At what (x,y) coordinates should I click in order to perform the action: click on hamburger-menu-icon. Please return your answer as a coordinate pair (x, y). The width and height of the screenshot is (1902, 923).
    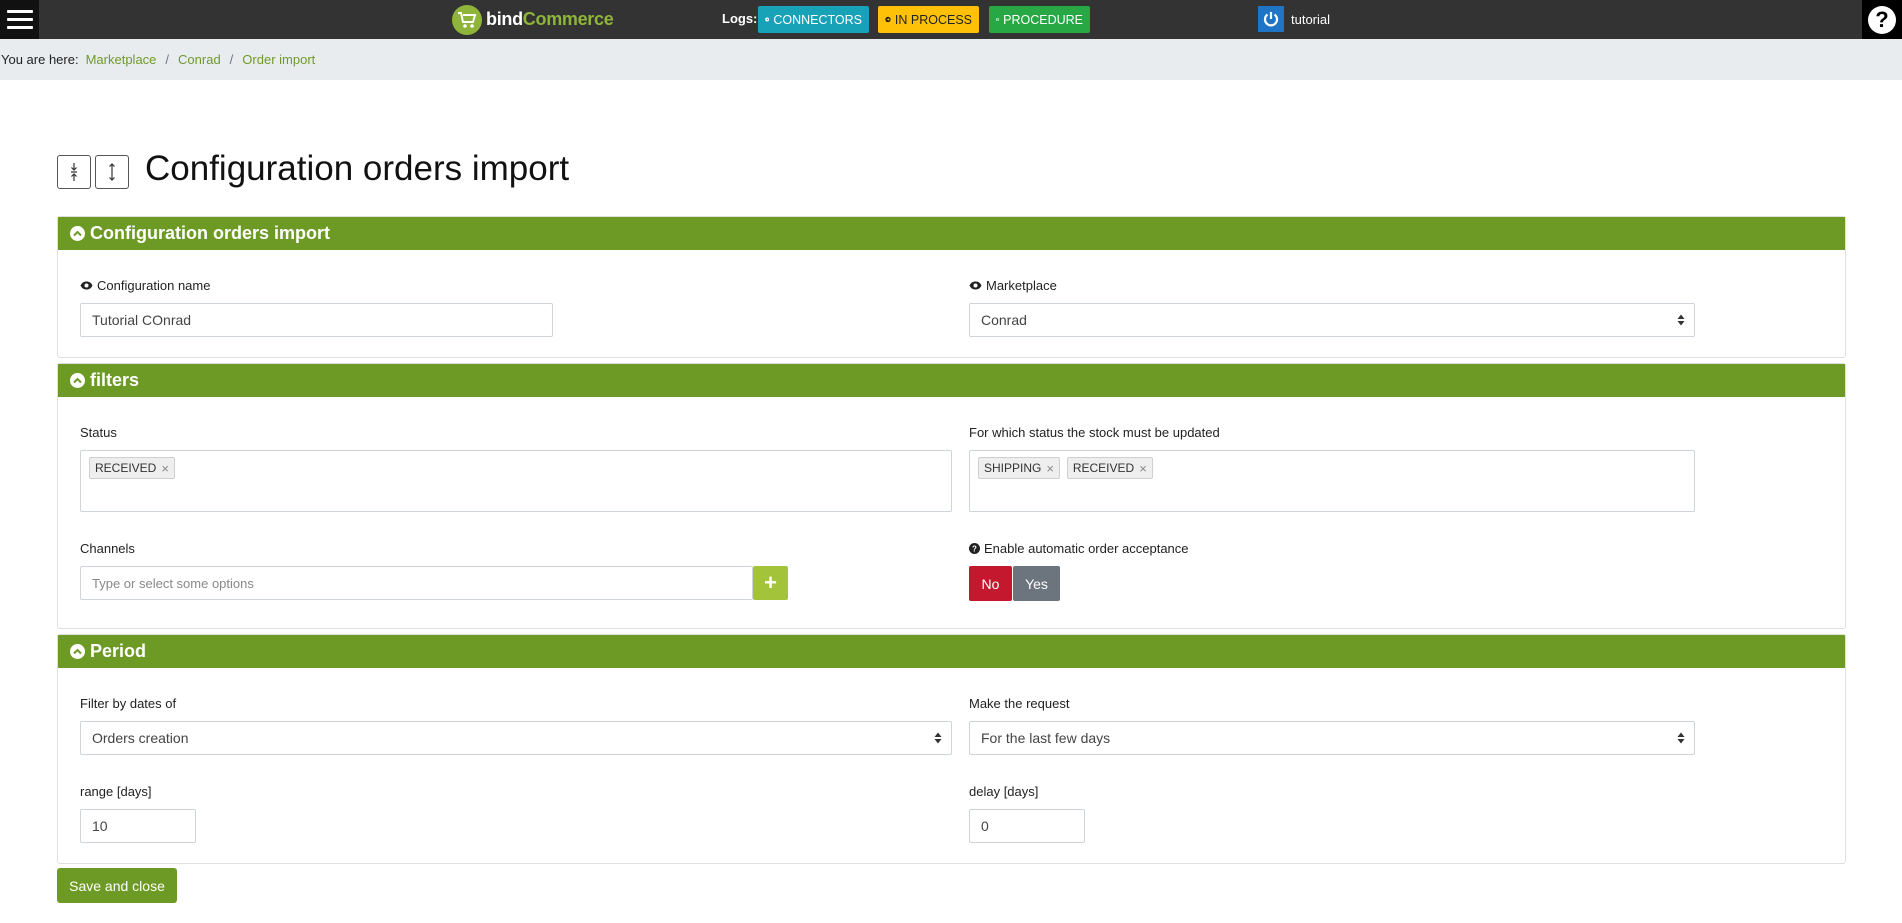
    Looking at the image, I should click on (19, 19).